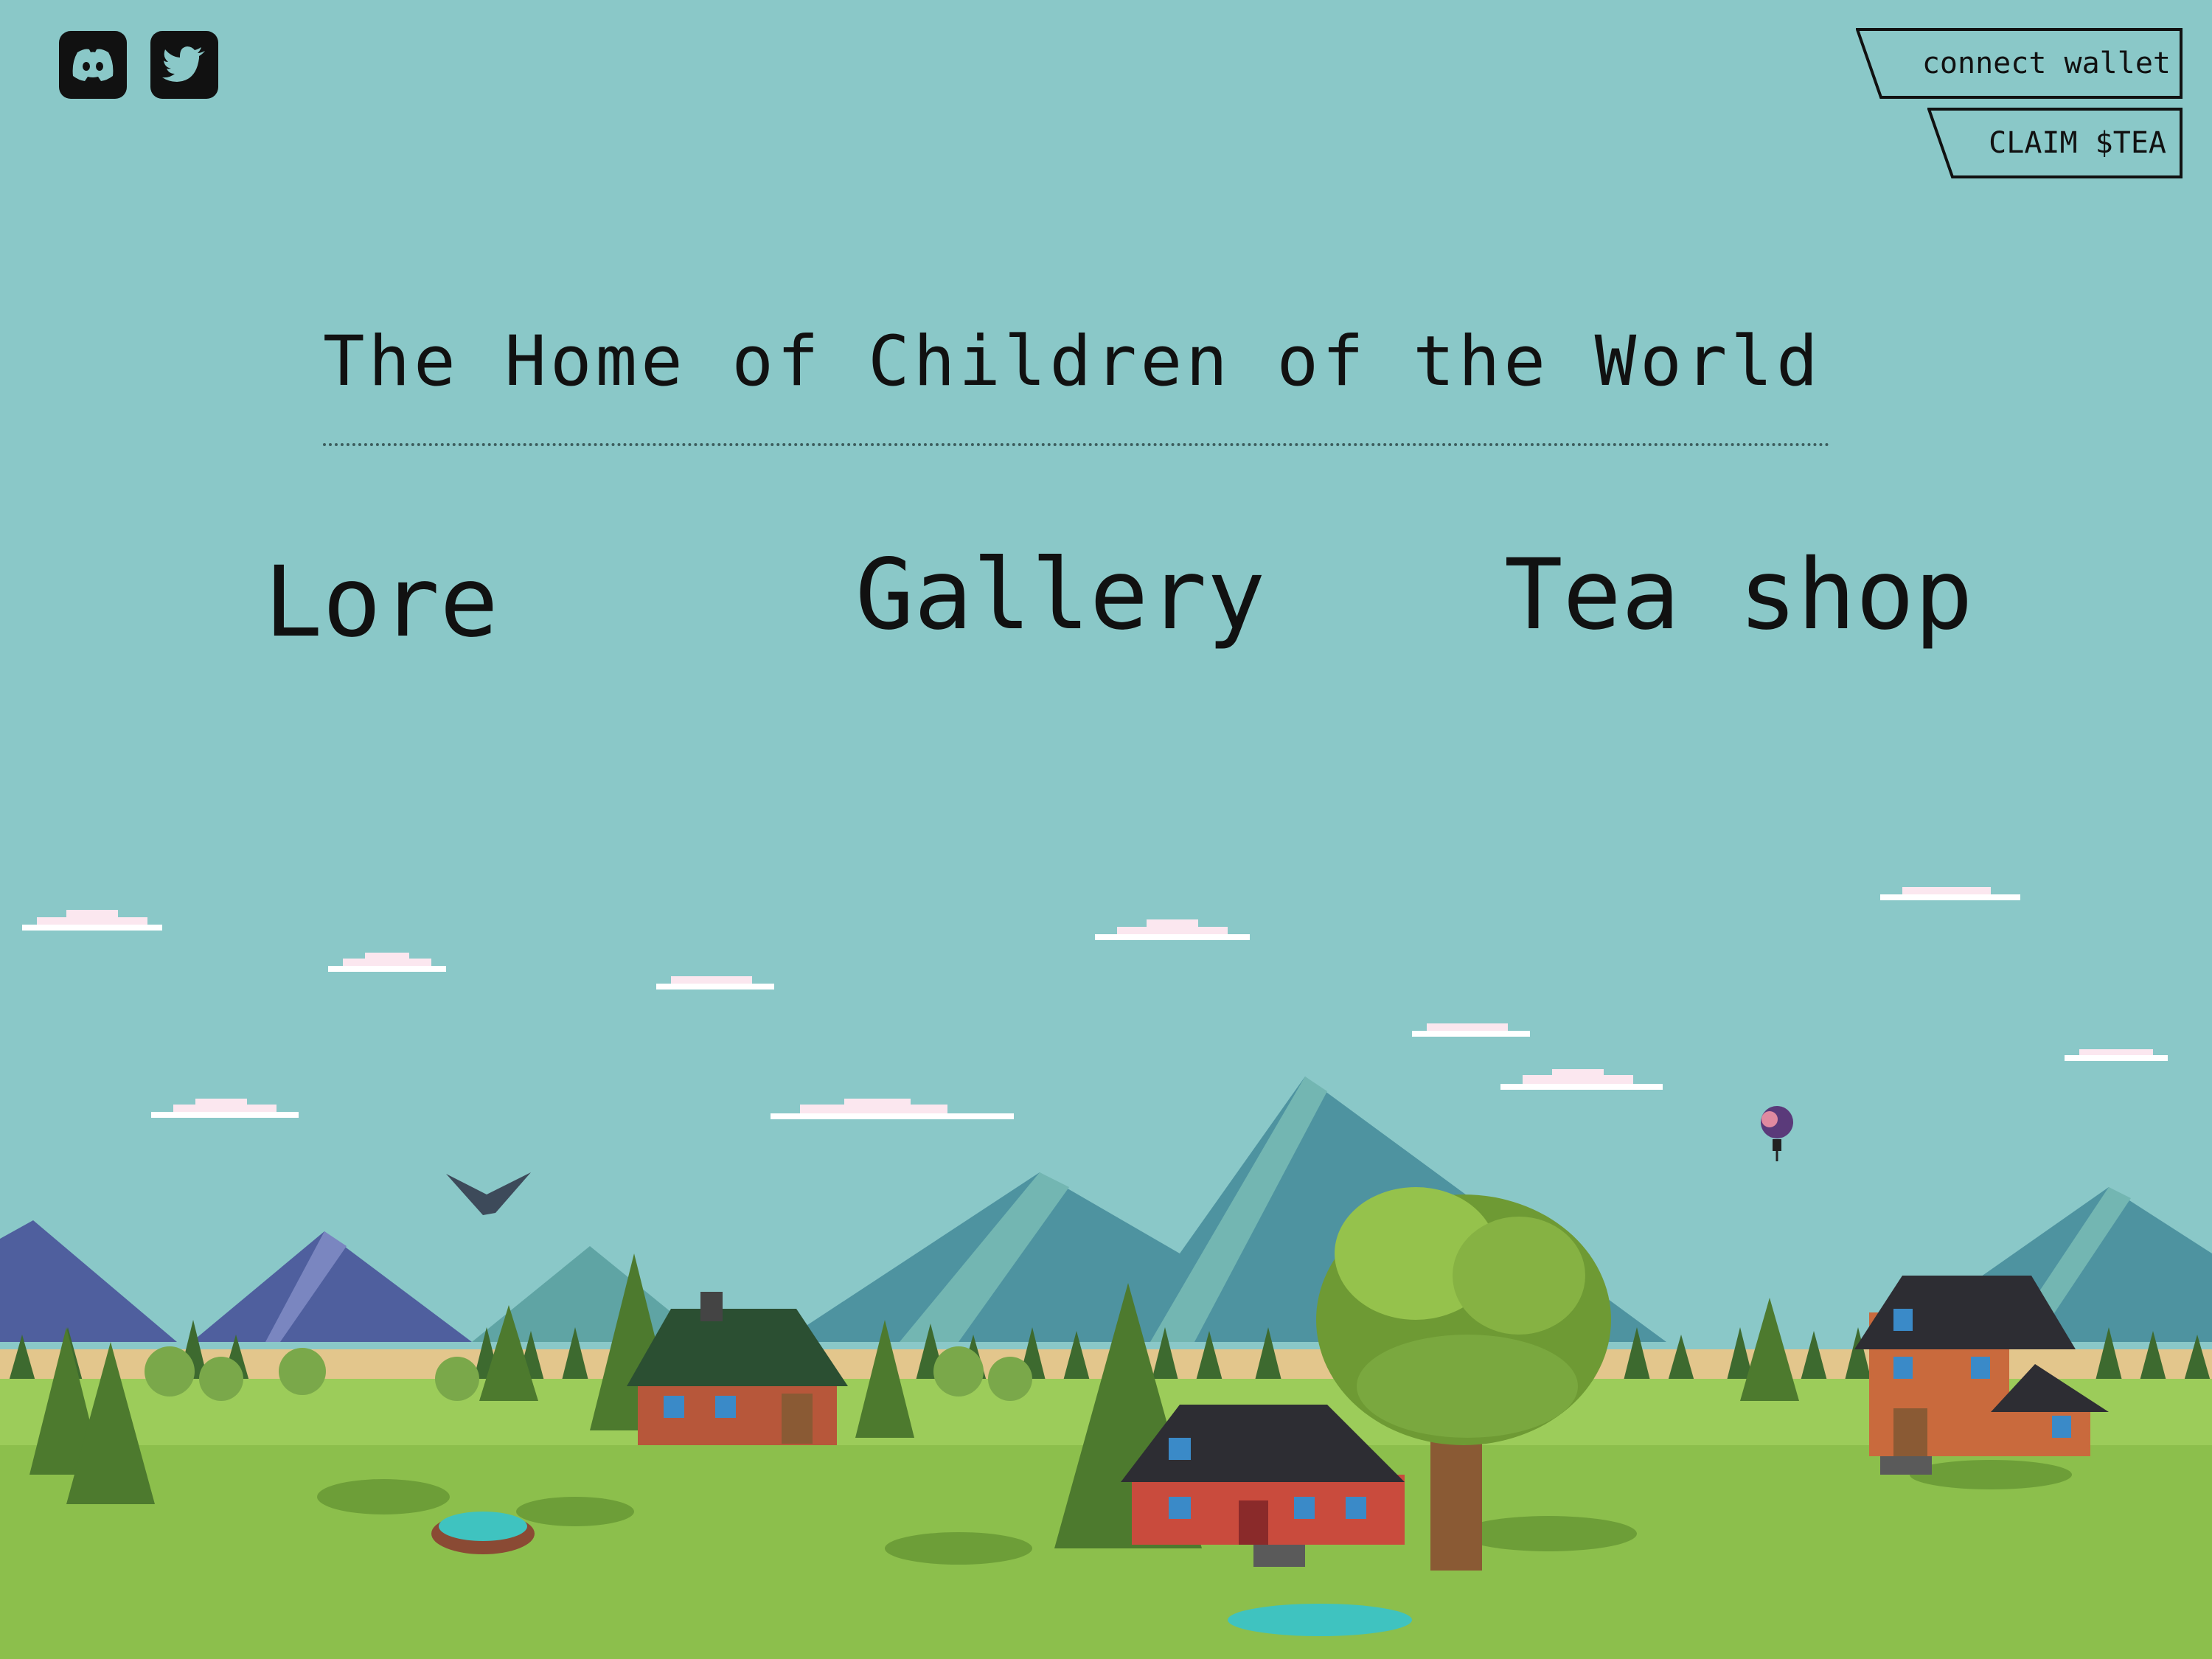  I want to click on twitter-link, so click(184, 65).